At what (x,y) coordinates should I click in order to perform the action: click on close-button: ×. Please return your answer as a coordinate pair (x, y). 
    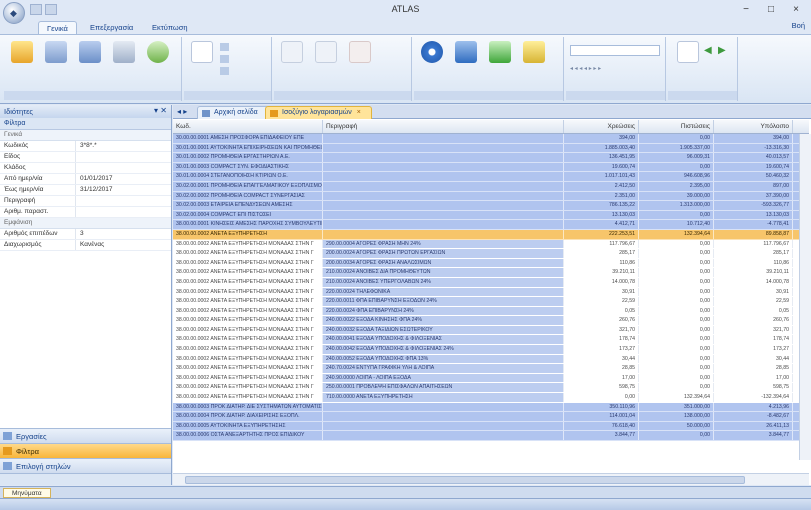
    Looking at the image, I should click on (796, 9).